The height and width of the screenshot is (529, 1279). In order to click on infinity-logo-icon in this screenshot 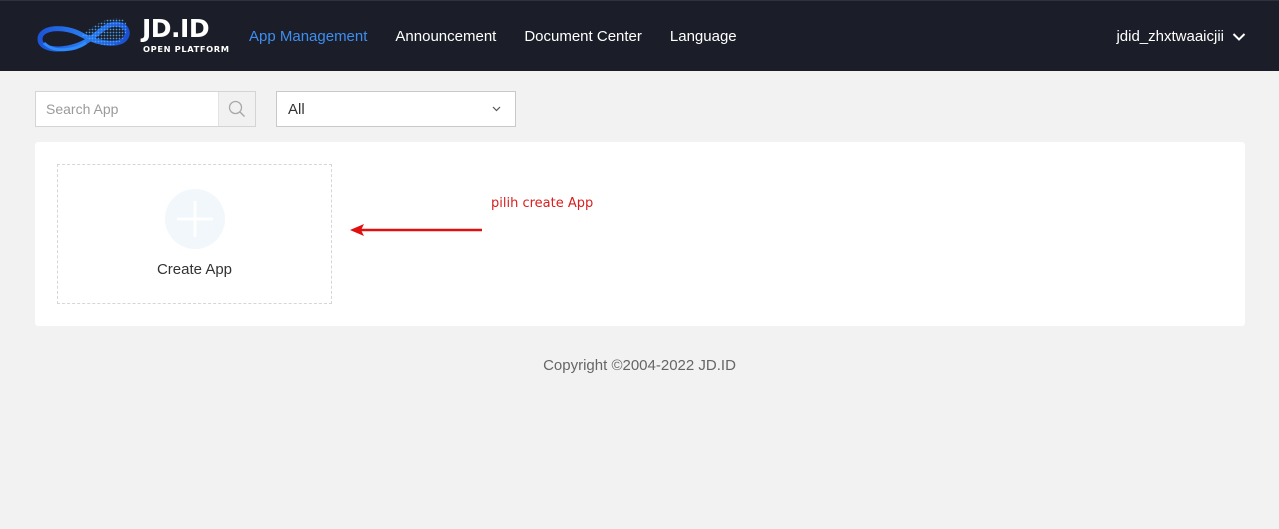, I will do `click(83, 35)`.